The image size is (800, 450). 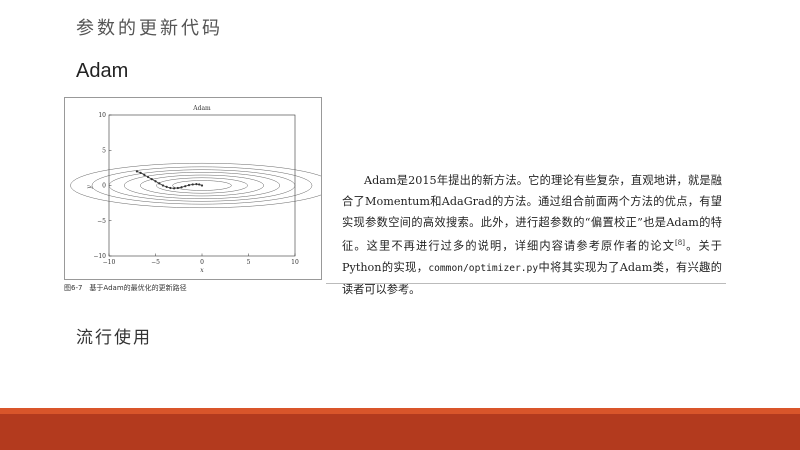 What do you see at coordinates (201, 108) in the screenshot?
I see `chart-title: Adam` at bounding box center [201, 108].